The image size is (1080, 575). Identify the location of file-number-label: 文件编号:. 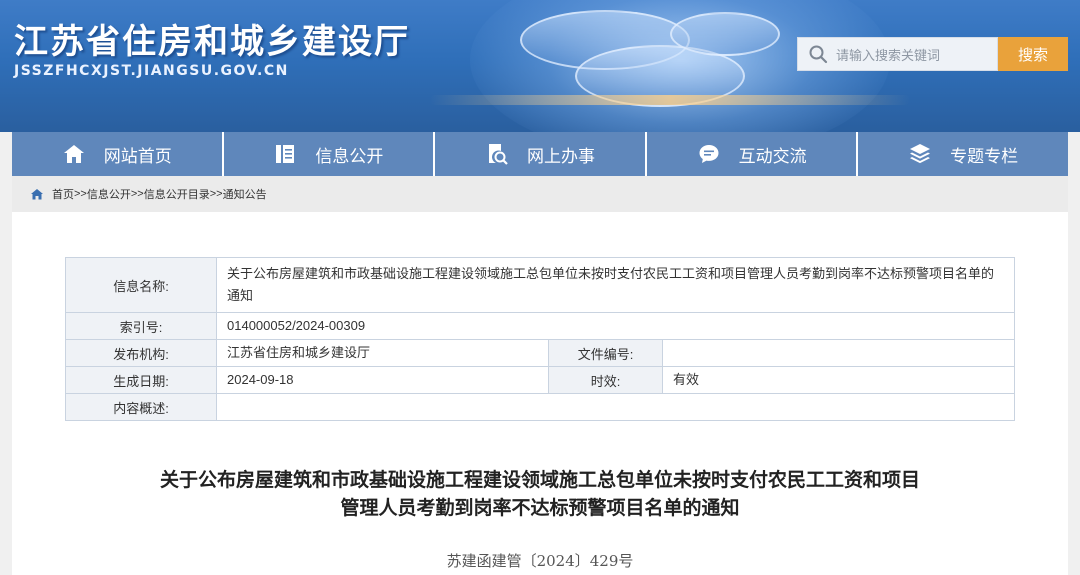
(605, 353).